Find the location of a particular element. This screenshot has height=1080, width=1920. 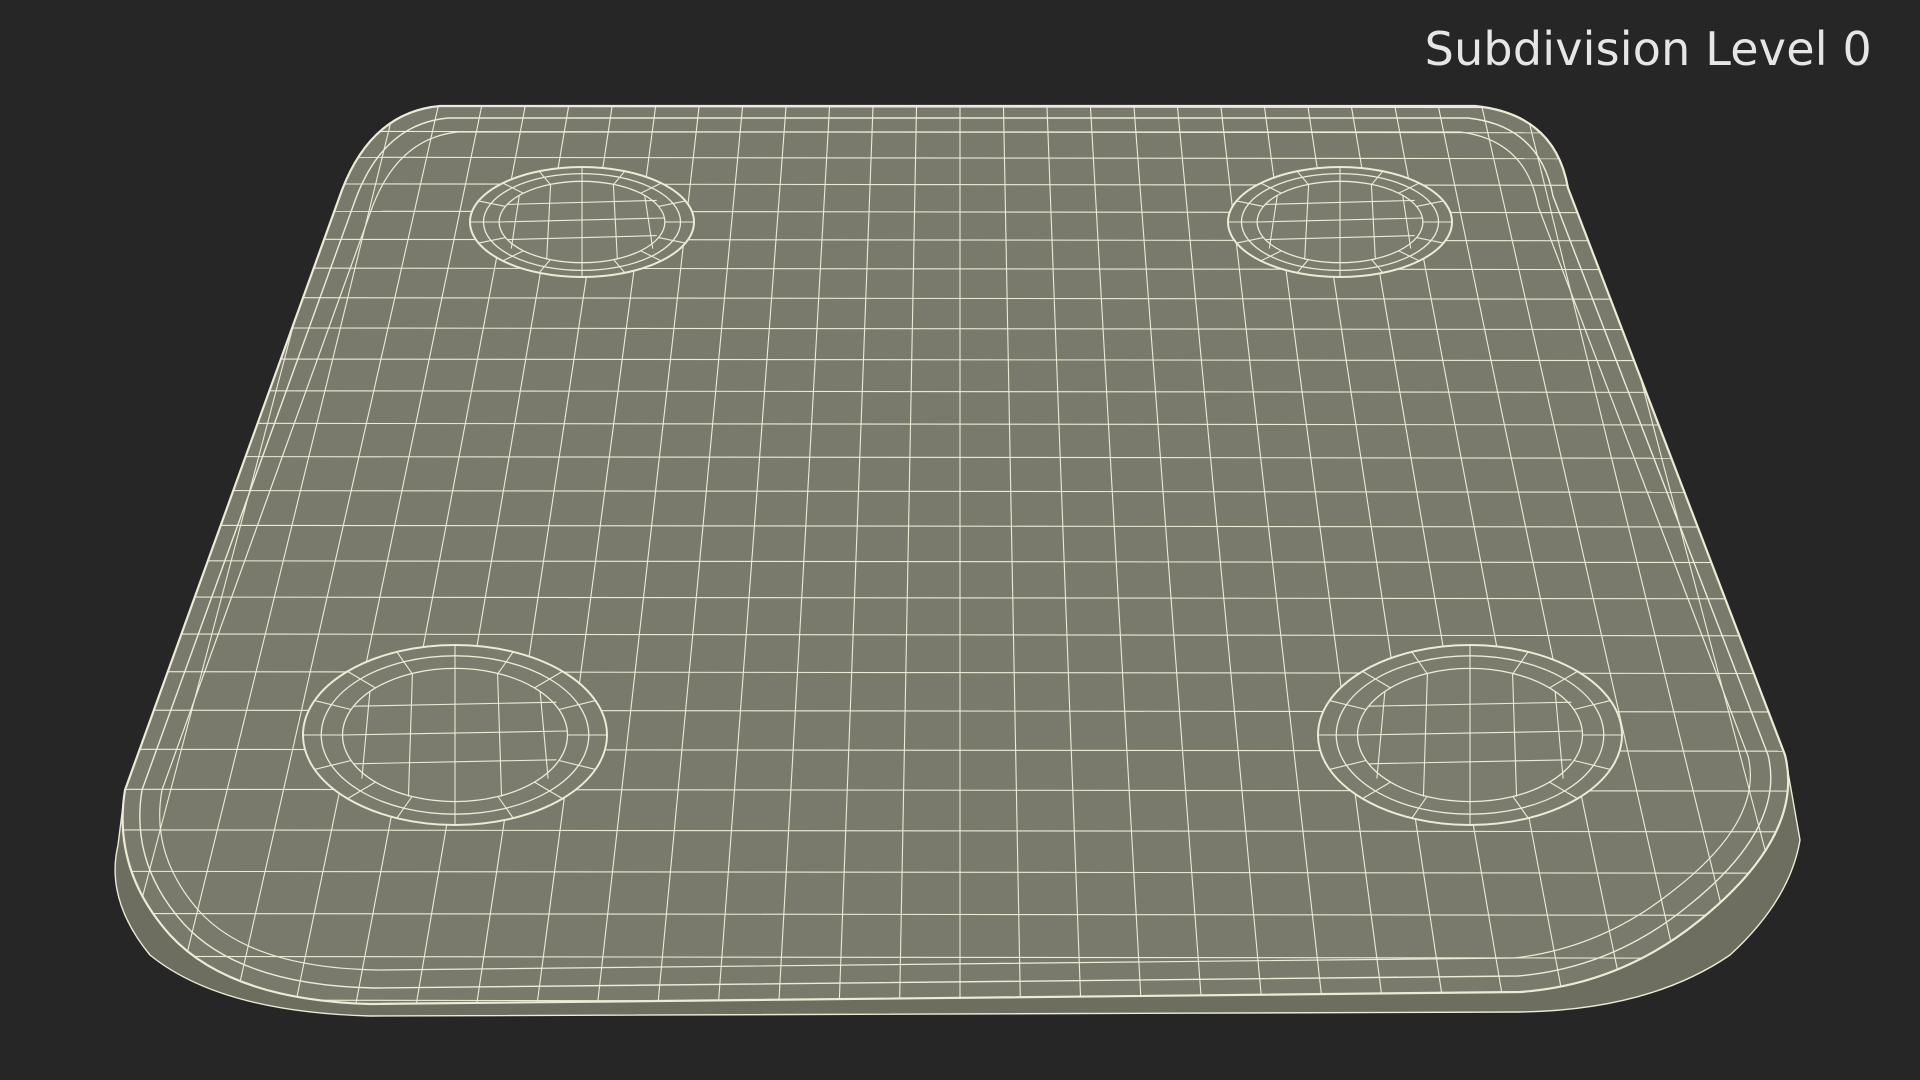

foot-front-left is located at coordinates (455, 735).